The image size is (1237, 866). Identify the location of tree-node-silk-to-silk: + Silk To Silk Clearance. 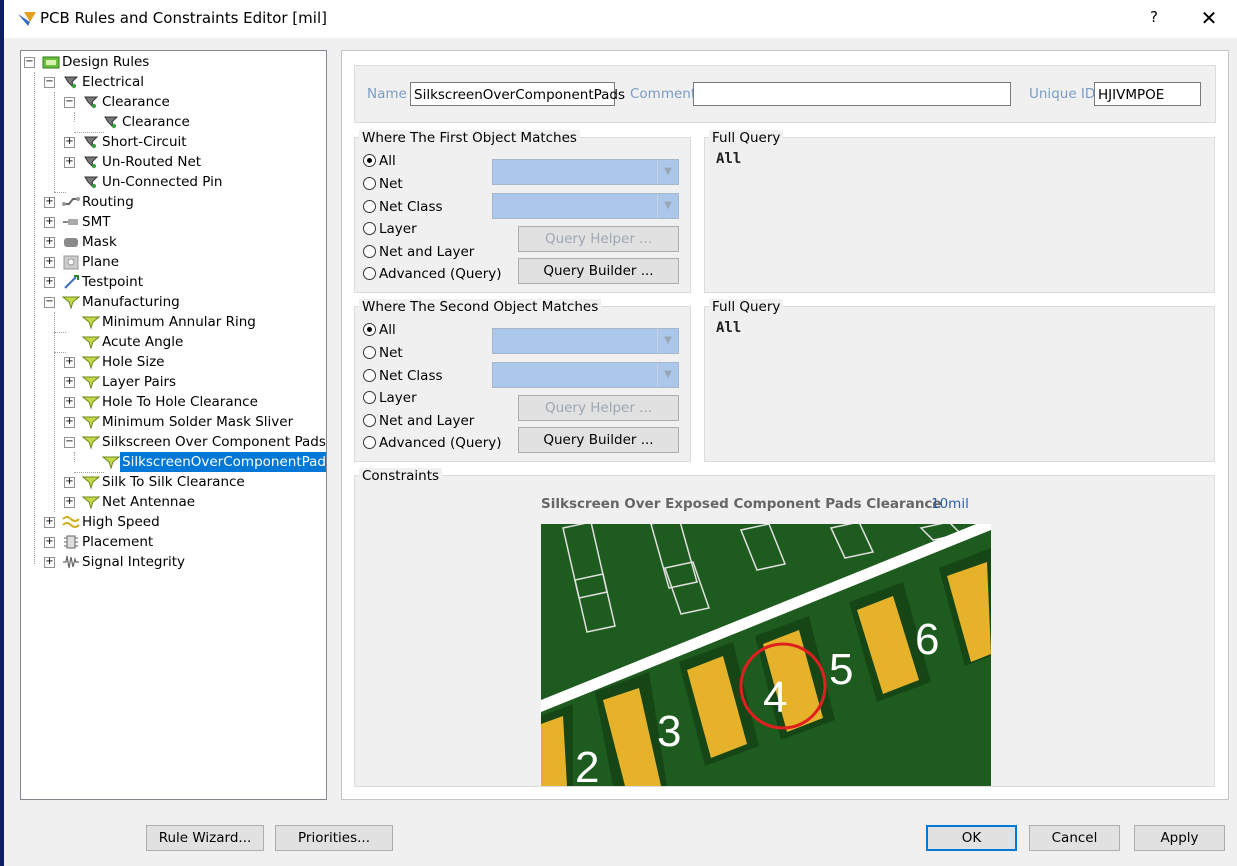
(171, 482).